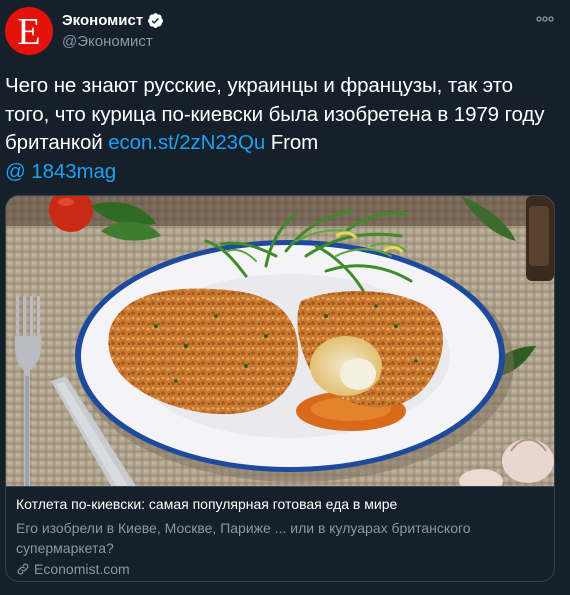 This screenshot has width=570, height=595. What do you see at coordinates (113, 30) in the screenshot?
I see `account-names: Экономист @Экономист` at bounding box center [113, 30].